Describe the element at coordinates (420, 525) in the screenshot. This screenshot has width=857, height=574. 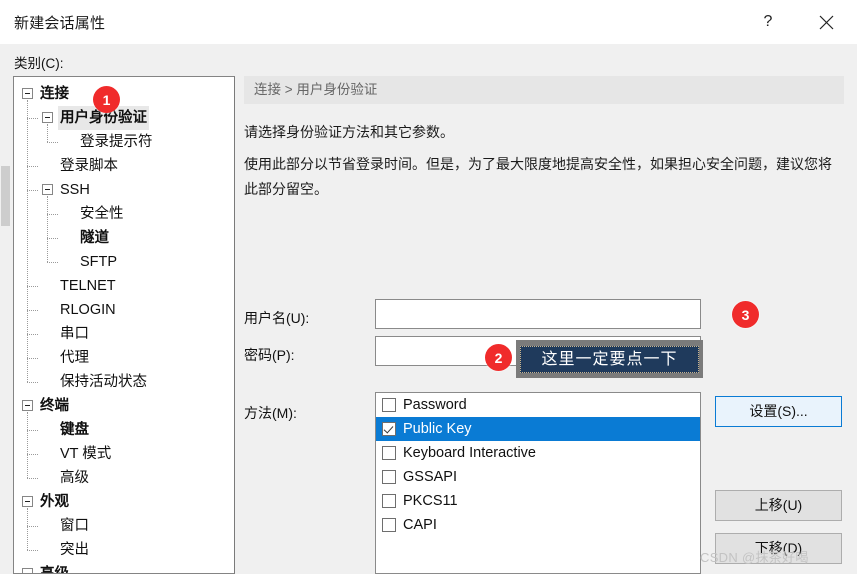
I see `method-item-label: CAPI` at that location.